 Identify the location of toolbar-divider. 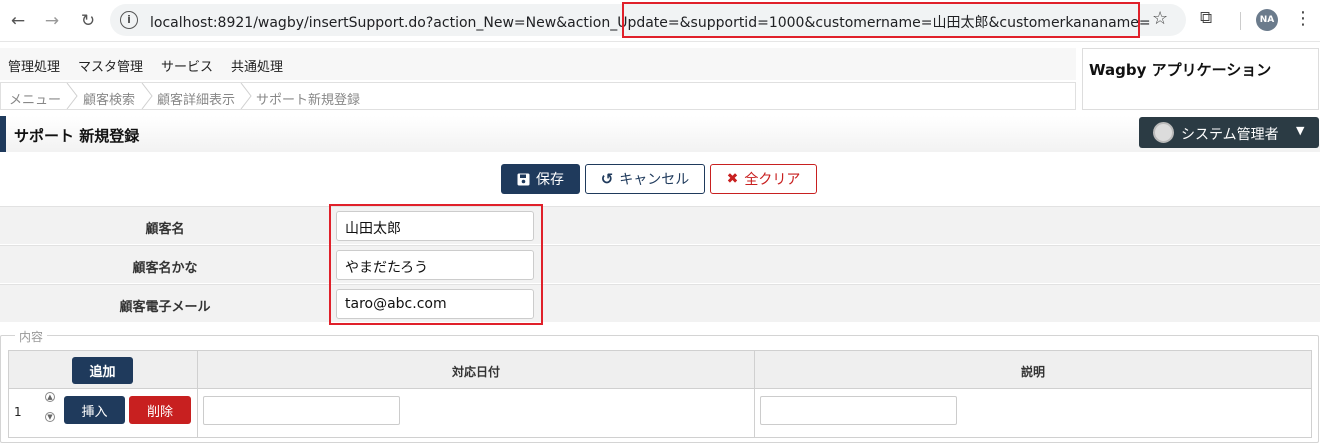
(1240, 21).